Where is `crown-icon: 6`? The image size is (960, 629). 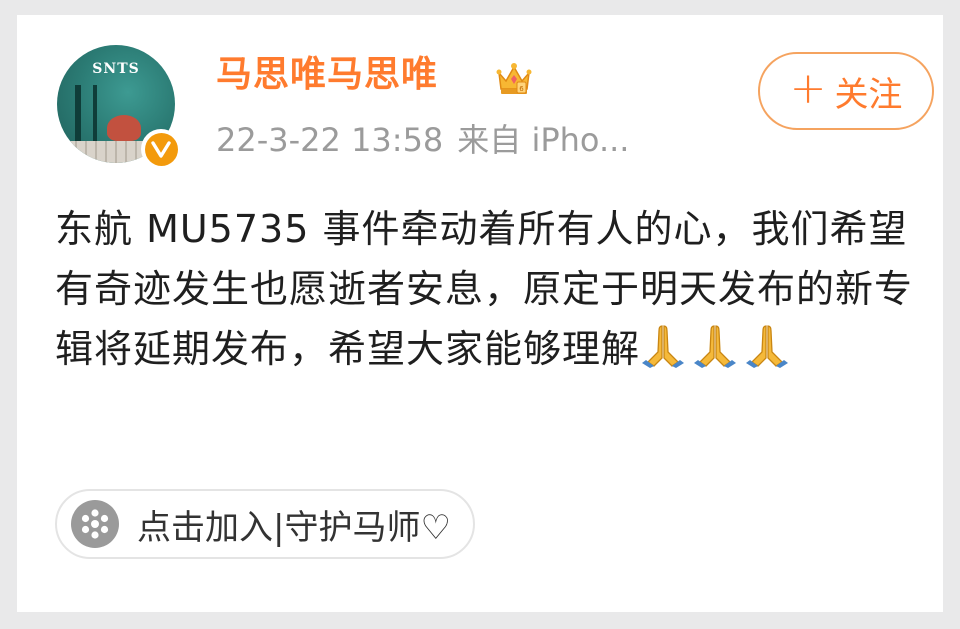 crown-icon: 6 is located at coordinates (514, 78).